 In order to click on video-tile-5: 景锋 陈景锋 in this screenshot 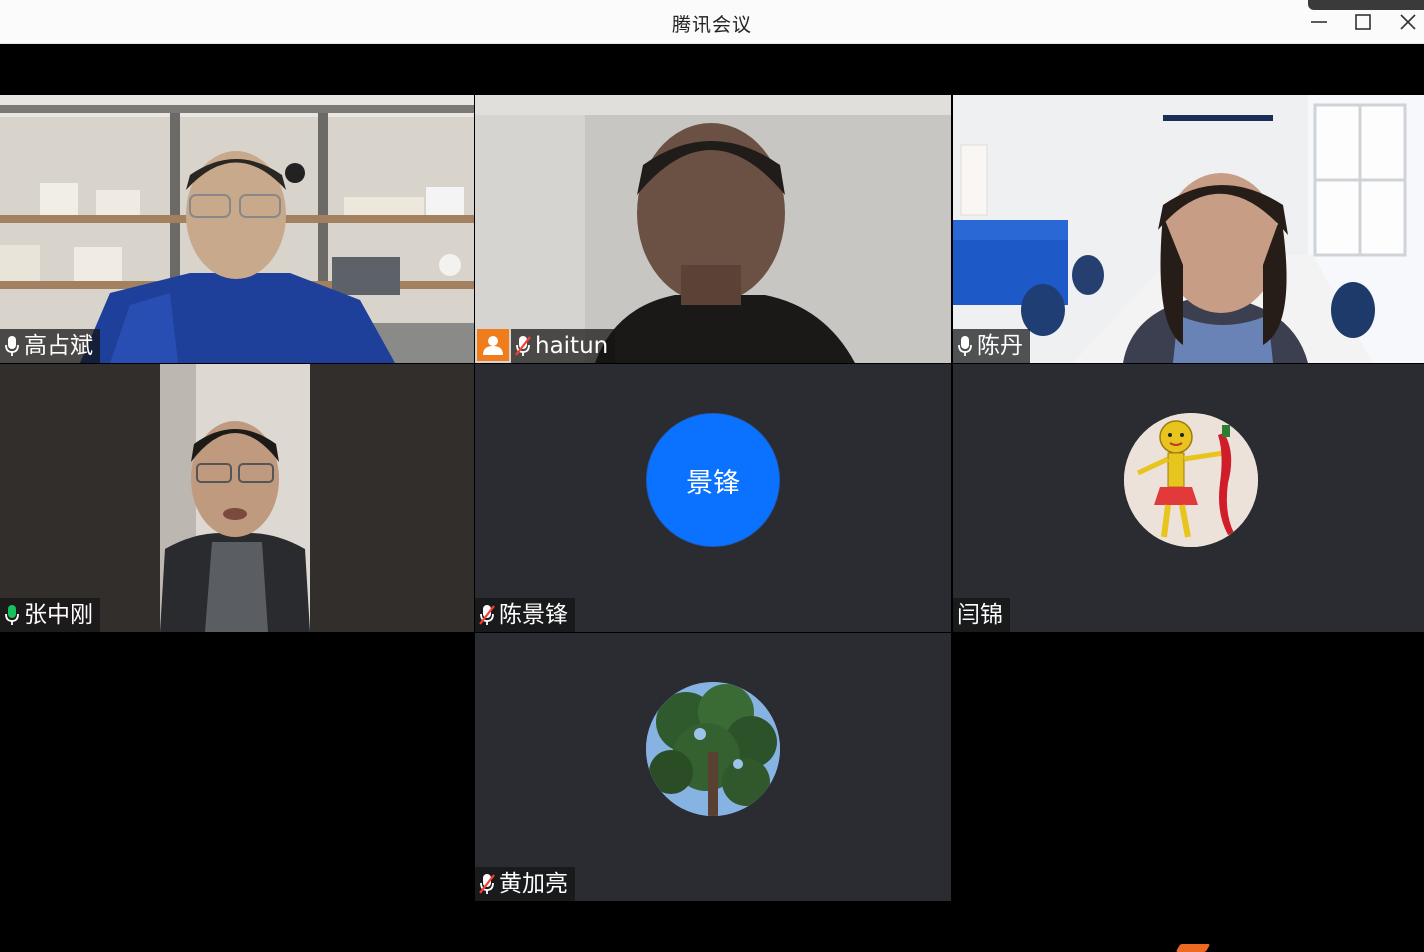, I will do `click(713, 498)`.